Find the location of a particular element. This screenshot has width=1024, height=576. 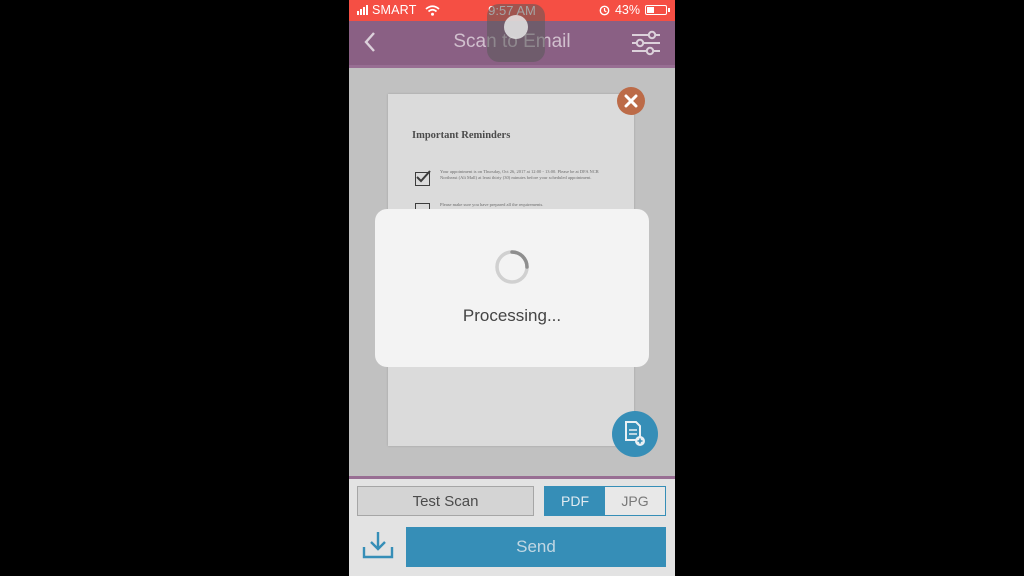

format-jpg-button: JPG is located at coordinates (635, 501).